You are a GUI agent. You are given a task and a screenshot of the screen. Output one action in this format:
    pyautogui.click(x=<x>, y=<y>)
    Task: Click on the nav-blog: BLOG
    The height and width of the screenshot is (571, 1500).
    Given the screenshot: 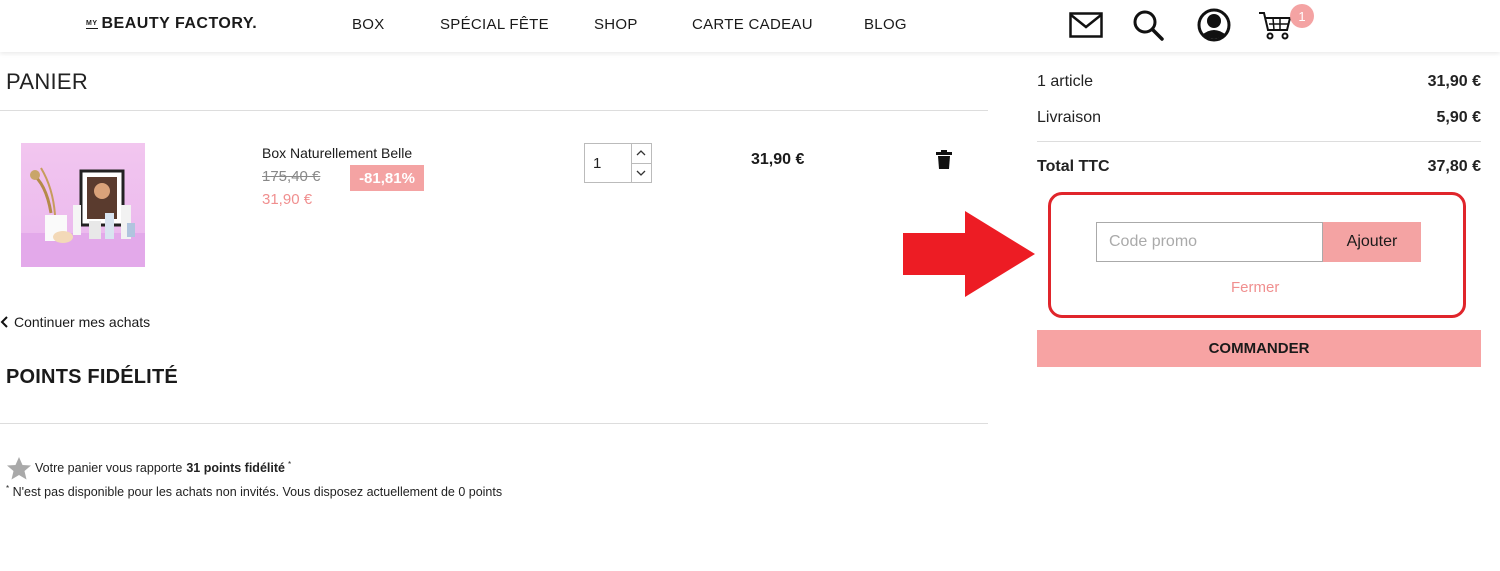 What is the action you would take?
    pyautogui.click(x=885, y=24)
    